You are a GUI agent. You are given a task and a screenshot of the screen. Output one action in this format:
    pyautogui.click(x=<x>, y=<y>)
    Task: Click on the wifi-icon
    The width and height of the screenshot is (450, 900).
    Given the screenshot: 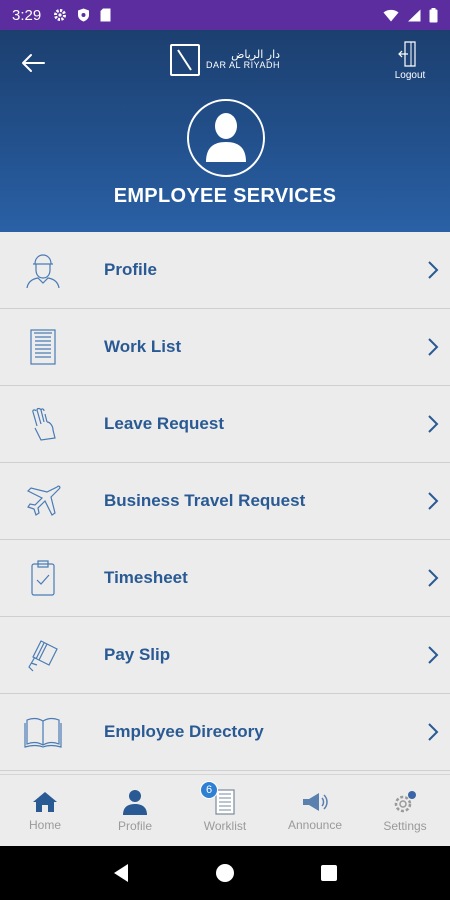 What is the action you would take?
    pyautogui.click(x=391, y=15)
    